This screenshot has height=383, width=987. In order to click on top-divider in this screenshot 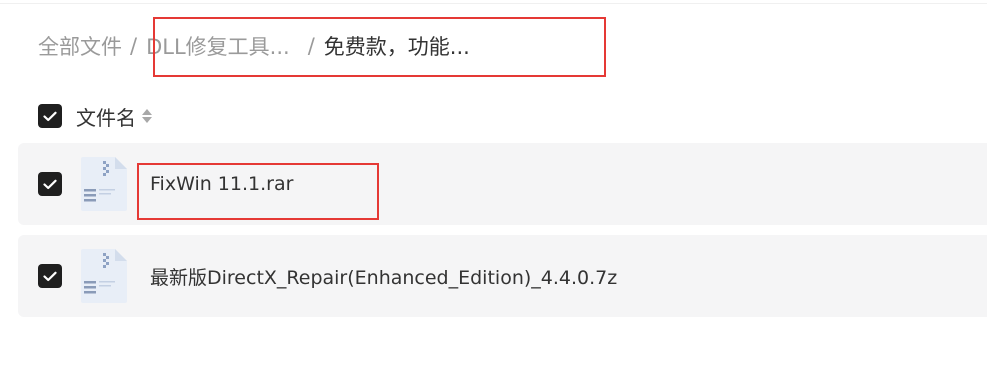, I will do `click(493, 3)`.